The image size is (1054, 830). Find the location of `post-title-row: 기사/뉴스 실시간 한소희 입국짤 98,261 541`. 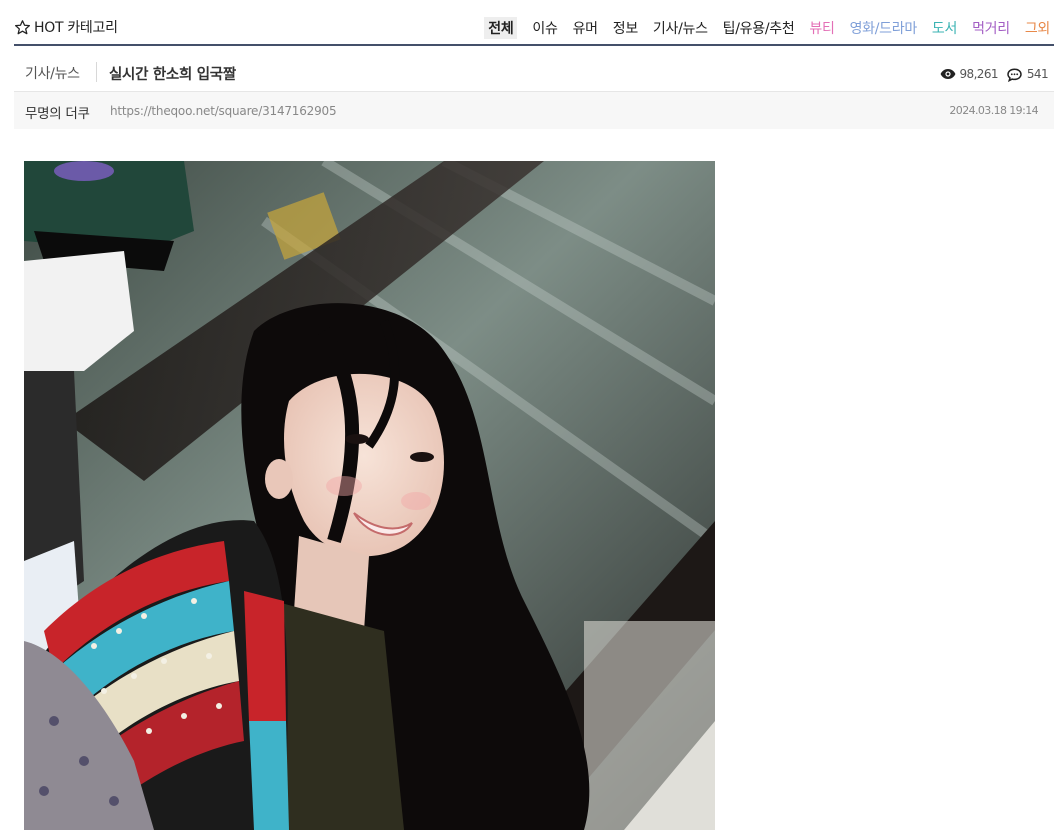

post-title-row: 기사/뉴스 실시간 한소희 입국짤 98,261 541 is located at coordinates (534, 72).